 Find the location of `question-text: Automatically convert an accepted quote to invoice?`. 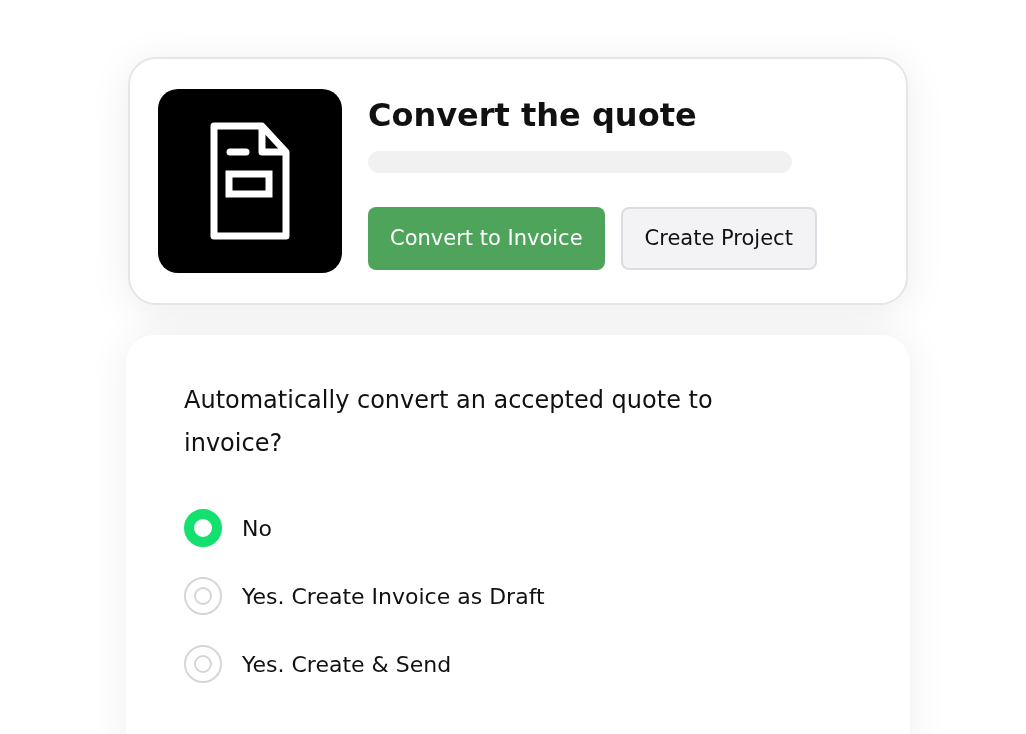

question-text: Automatically convert an accepted quote to invoice? is located at coordinates (449, 422).